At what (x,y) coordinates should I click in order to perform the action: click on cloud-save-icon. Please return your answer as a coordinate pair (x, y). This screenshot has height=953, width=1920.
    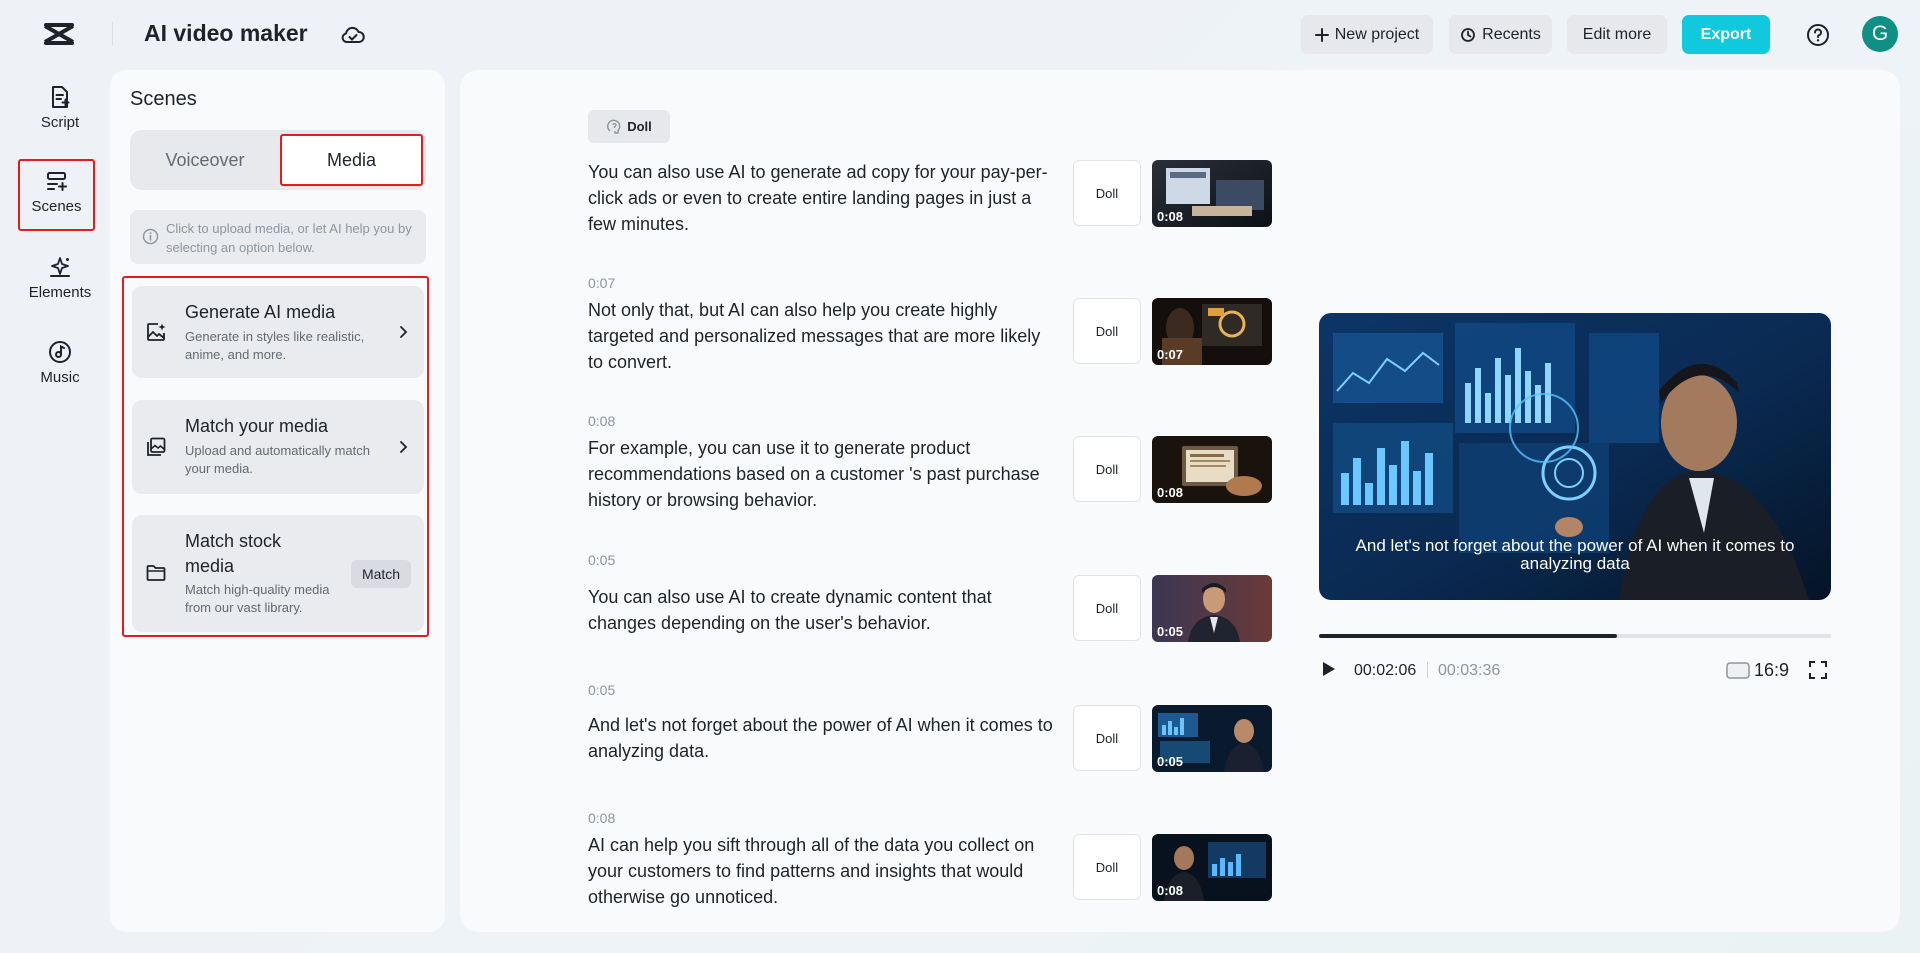
    Looking at the image, I should click on (353, 35).